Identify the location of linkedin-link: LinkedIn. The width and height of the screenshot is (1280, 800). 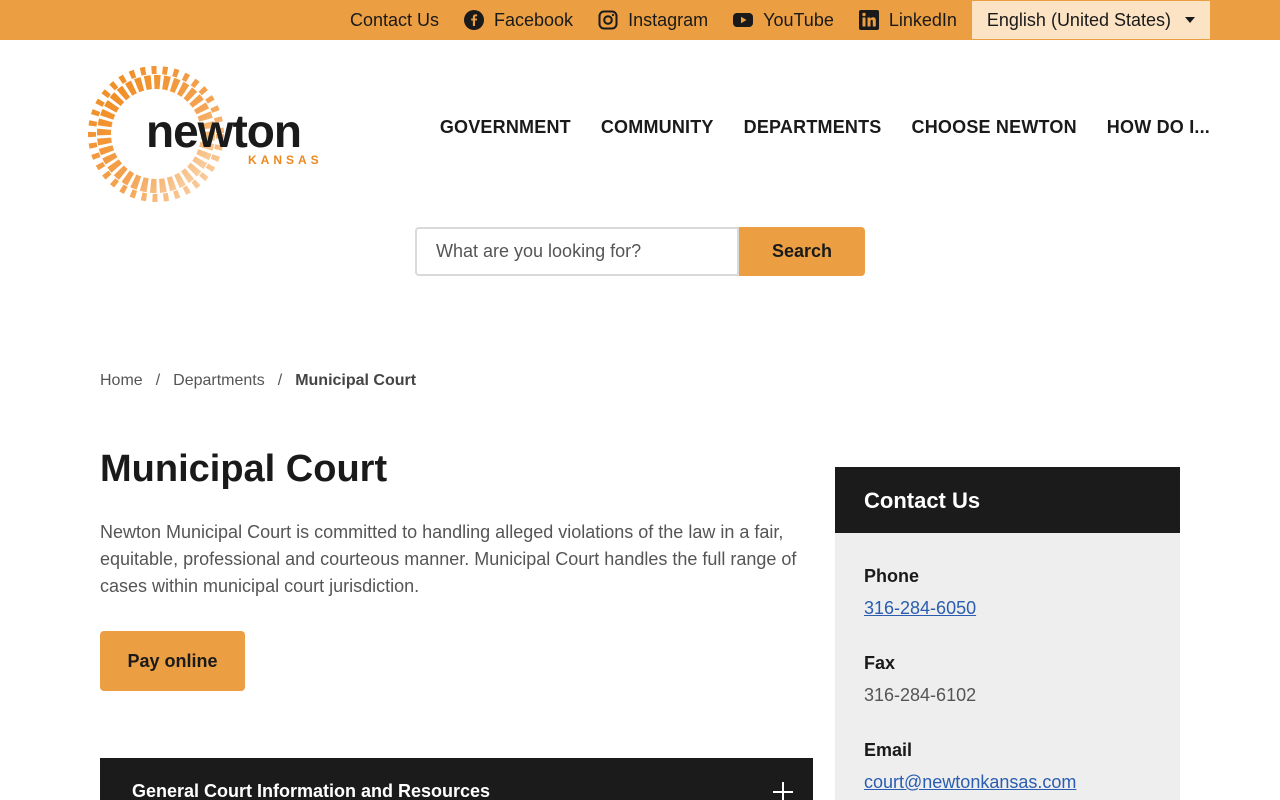
(907, 20).